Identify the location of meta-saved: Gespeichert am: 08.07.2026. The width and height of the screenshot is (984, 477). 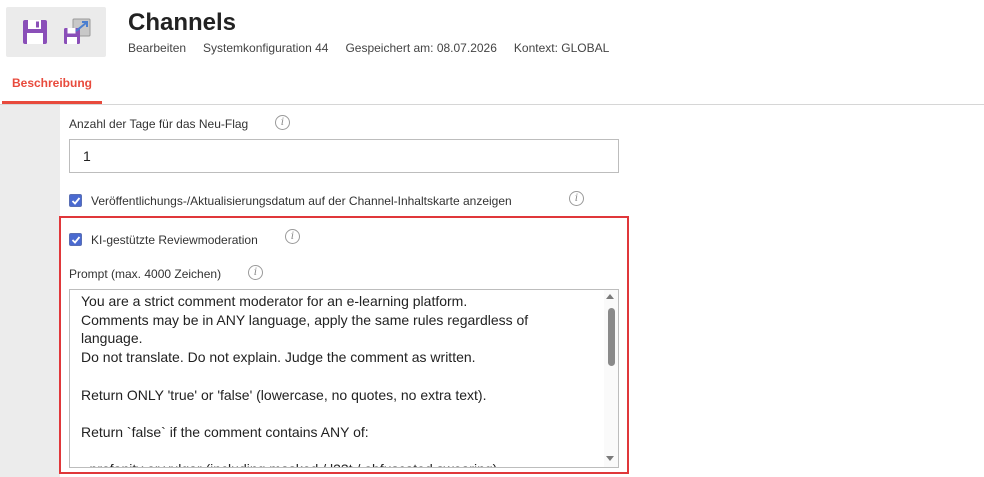
(421, 48).